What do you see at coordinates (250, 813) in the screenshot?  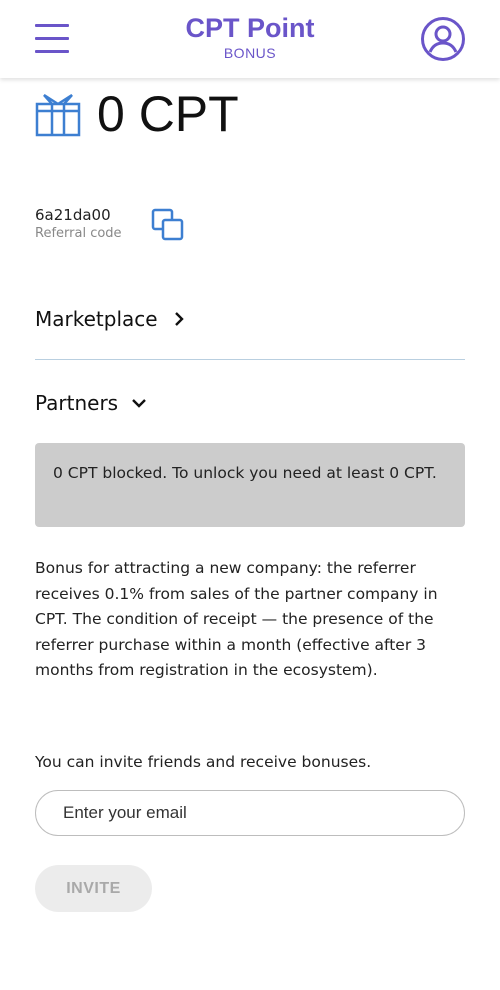 I see `email-input` at bounding box center [250, 813].